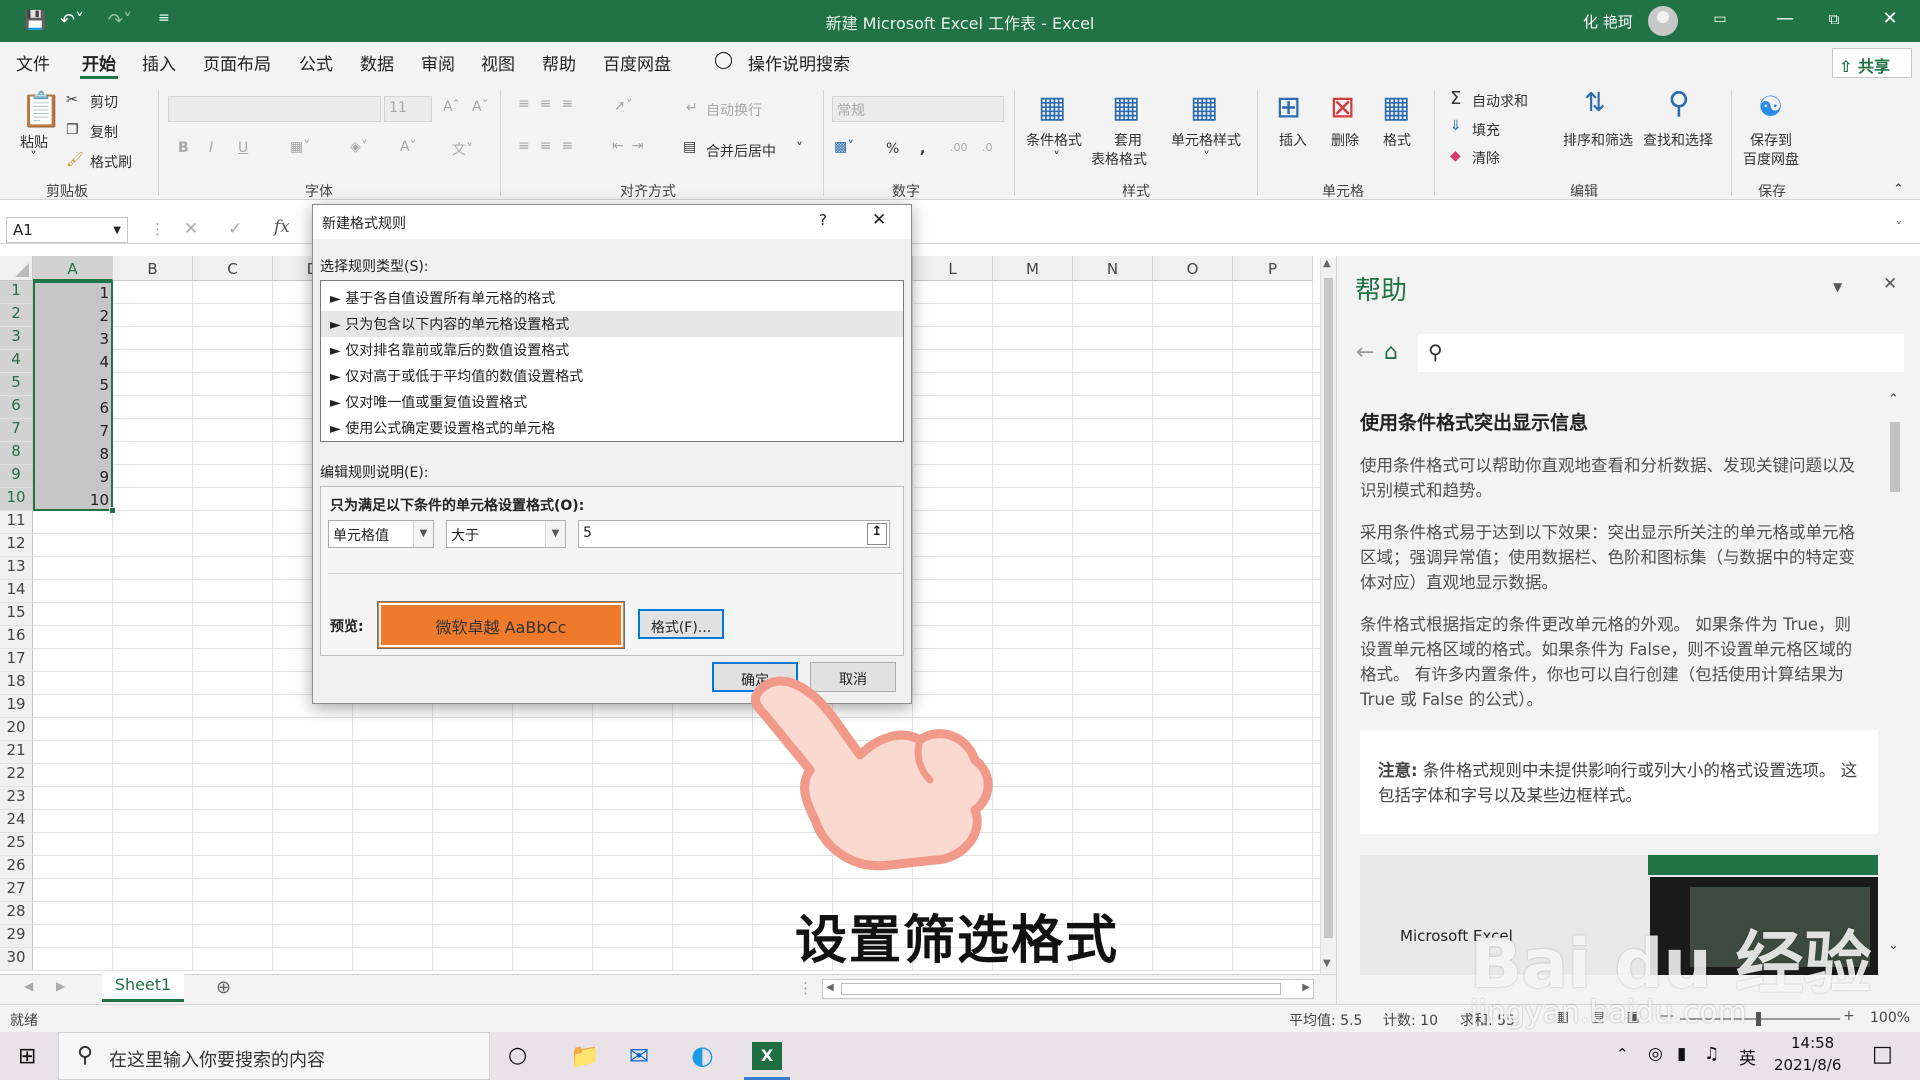 The width and height of the screenshot is (1920, 1080). I want to click on prev-sheet-icon: ◀, so click(28, 986).